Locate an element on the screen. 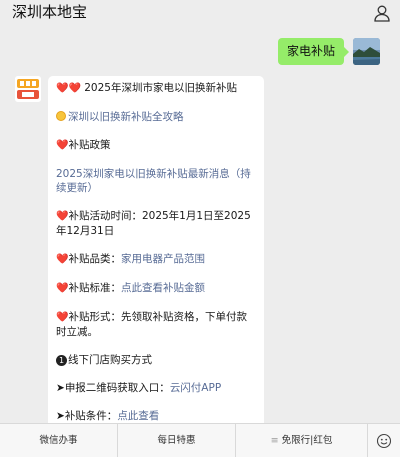 The width and height of the screenshot is (400, 457). user-avatar is located at coordinates (366, 51).